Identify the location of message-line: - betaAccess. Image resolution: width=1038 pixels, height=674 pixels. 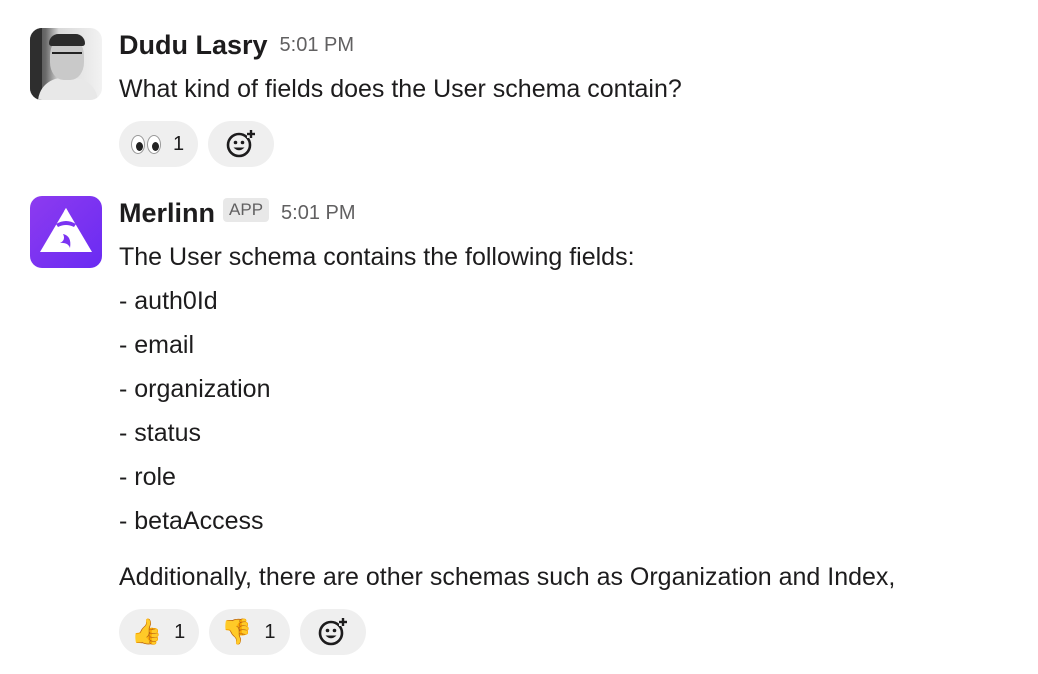
(191, 521).